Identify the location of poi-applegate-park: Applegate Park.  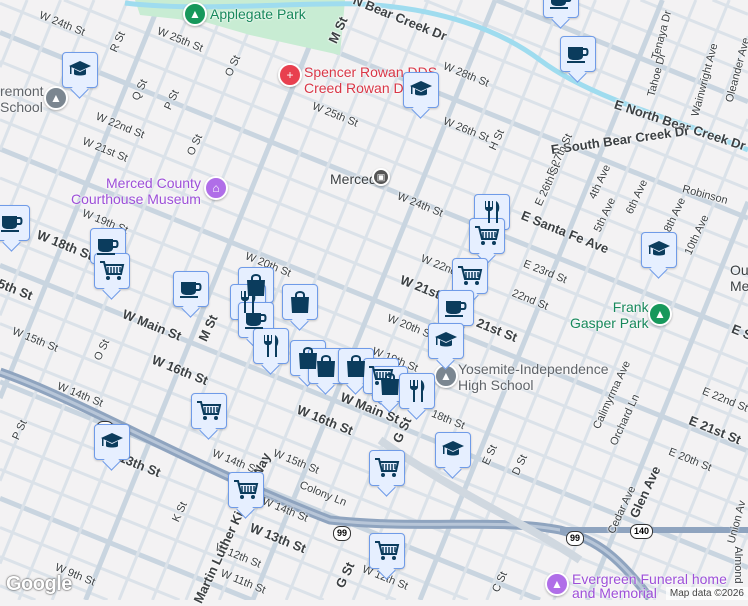
(258, 14).